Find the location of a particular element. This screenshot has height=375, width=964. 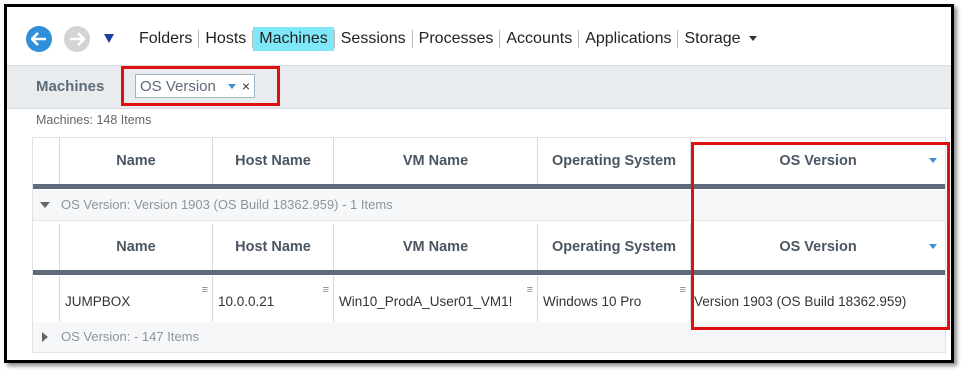

menu-storage-label: Storage is located at coordinates (712, 38).